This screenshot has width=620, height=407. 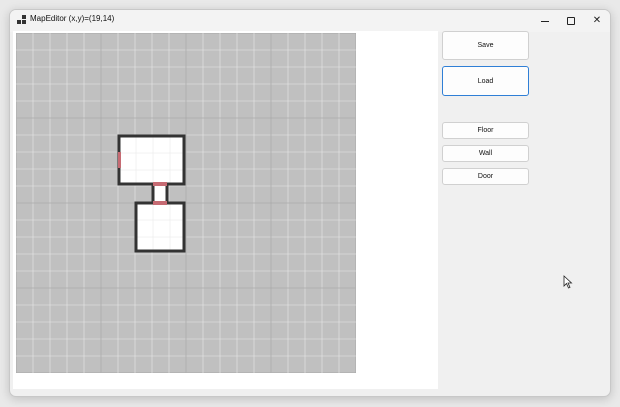 I want to click on maximize-icon, so click(x=571, y=21).